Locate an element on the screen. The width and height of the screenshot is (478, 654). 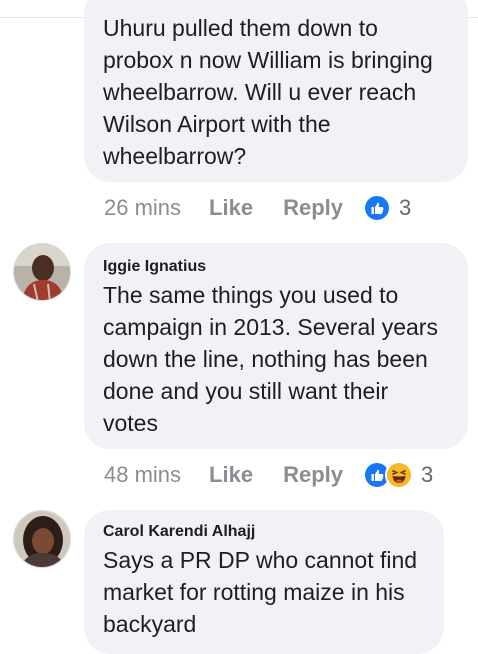
haha-reaction-icon is located at coordinates (399, 475).